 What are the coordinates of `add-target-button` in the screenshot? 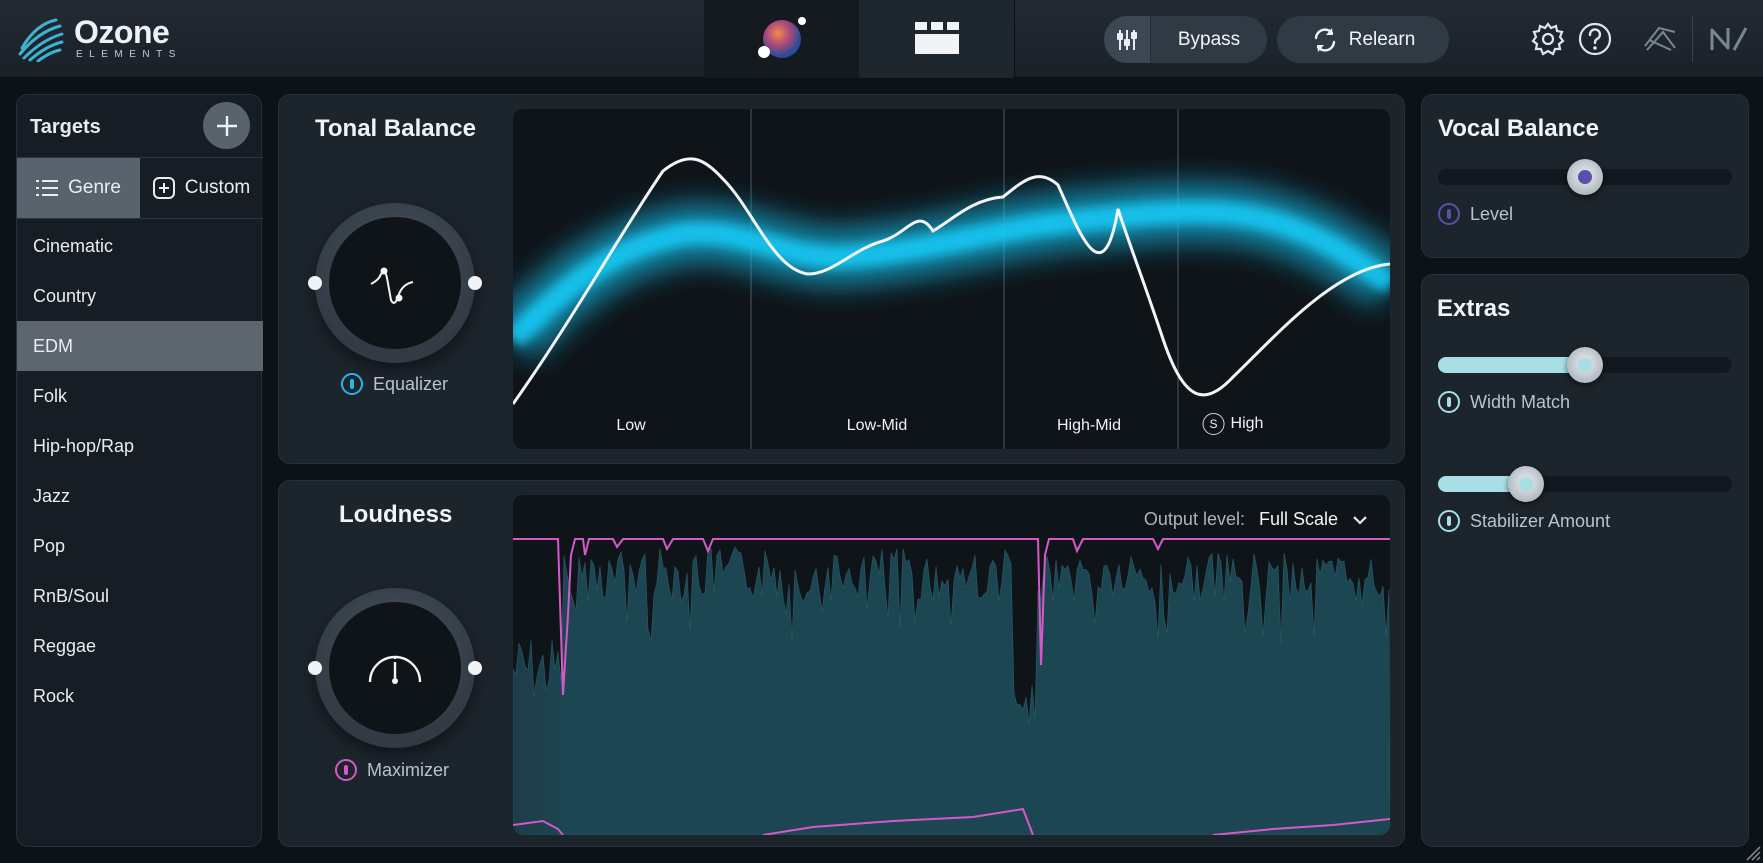 It's located at (226, 125).